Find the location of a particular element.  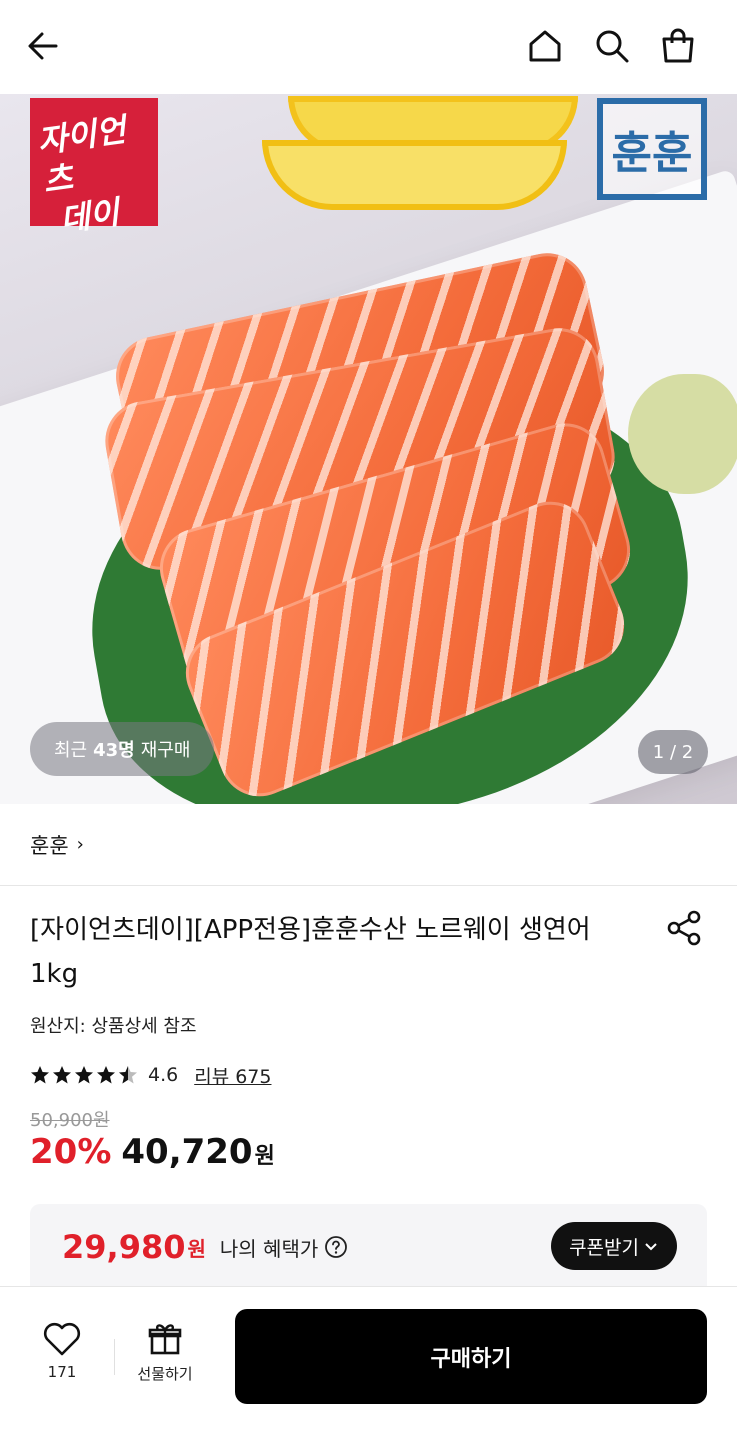

rating-row: 4.6 리뷰 675 is located at coordinates (150, 1075).